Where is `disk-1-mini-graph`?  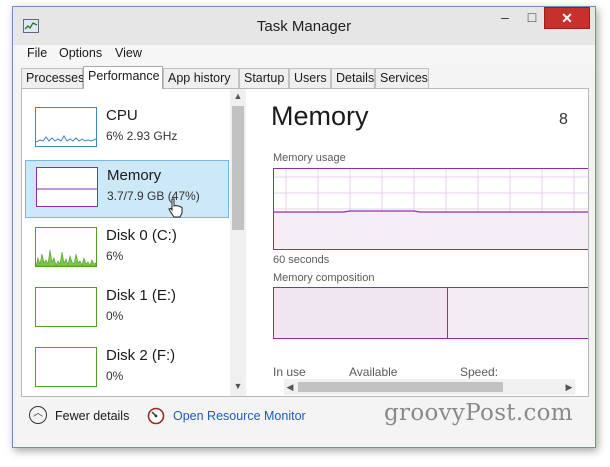 disk-1-mini-graph is located at coordinates (66, 307).